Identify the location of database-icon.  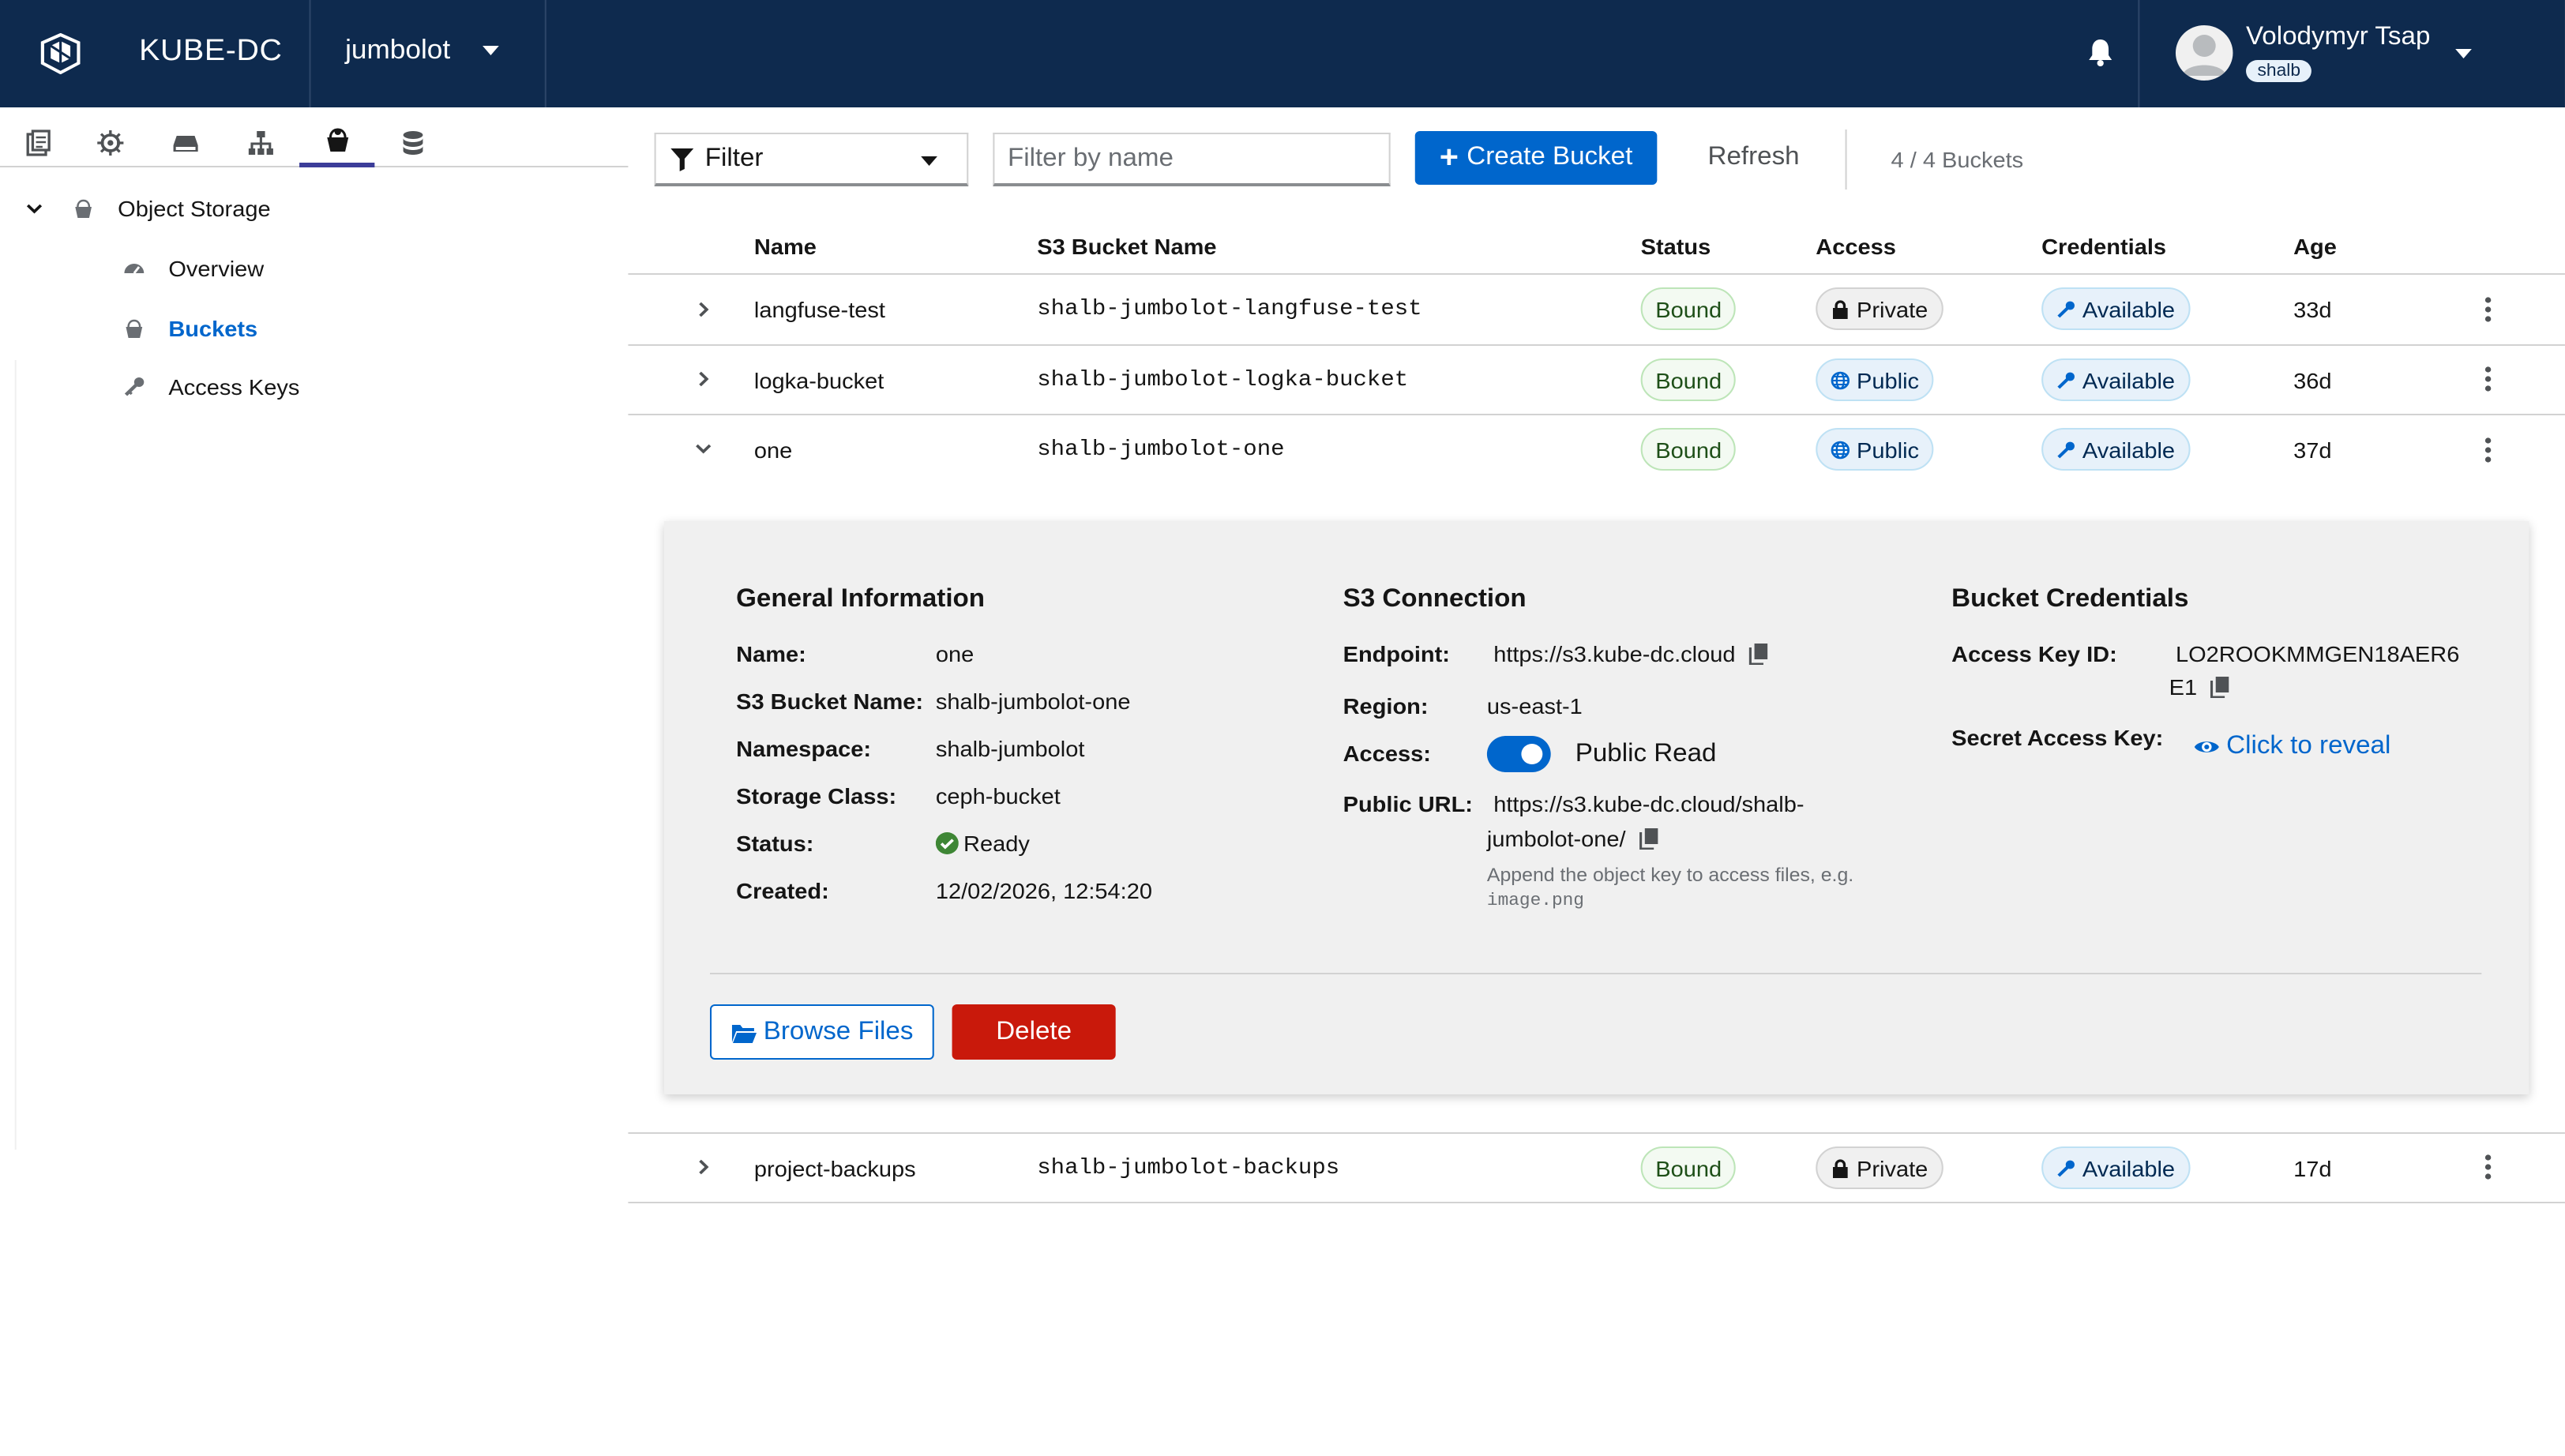
(412, 142).